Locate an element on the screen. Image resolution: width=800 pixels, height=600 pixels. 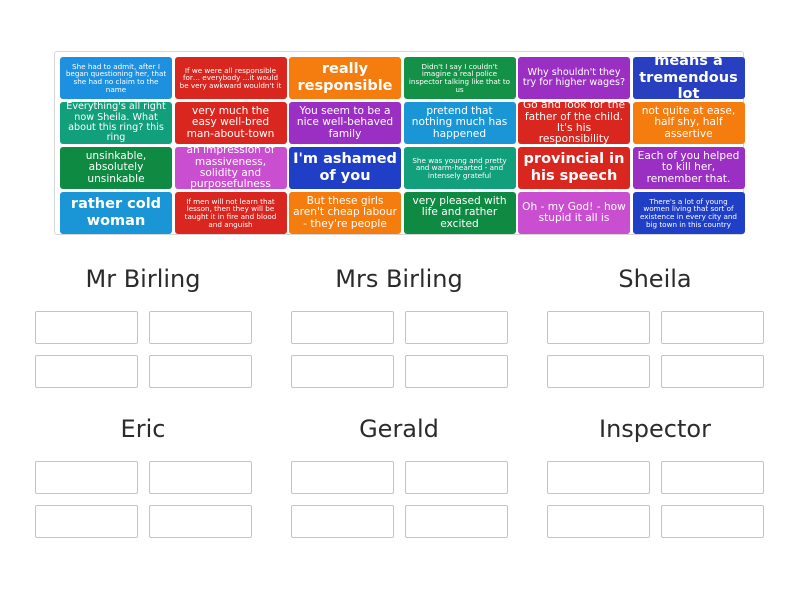
answer-tile: really responsible is located at coordinates (345, 78).